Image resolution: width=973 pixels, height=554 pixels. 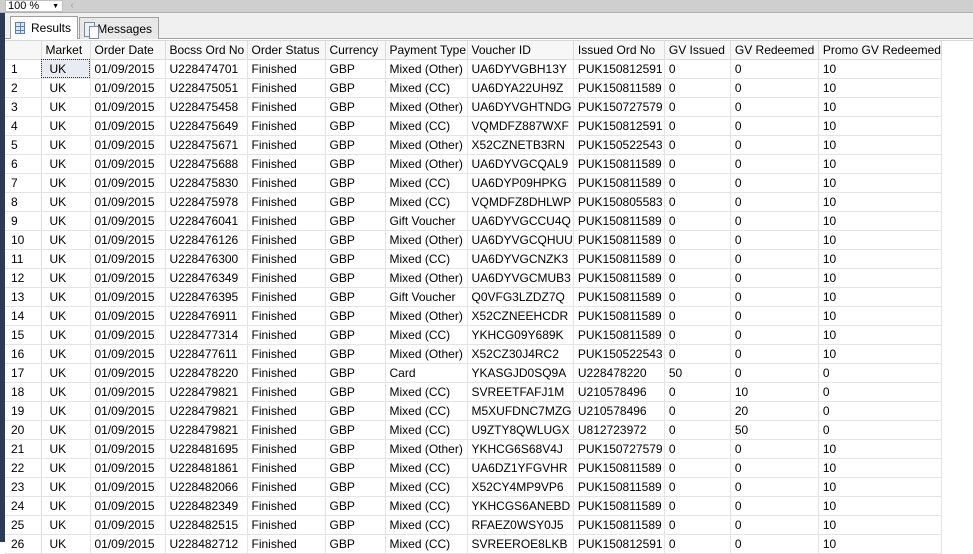 I want to click on column-header-payment-type: Payment Type, so click(x=426, y=50).